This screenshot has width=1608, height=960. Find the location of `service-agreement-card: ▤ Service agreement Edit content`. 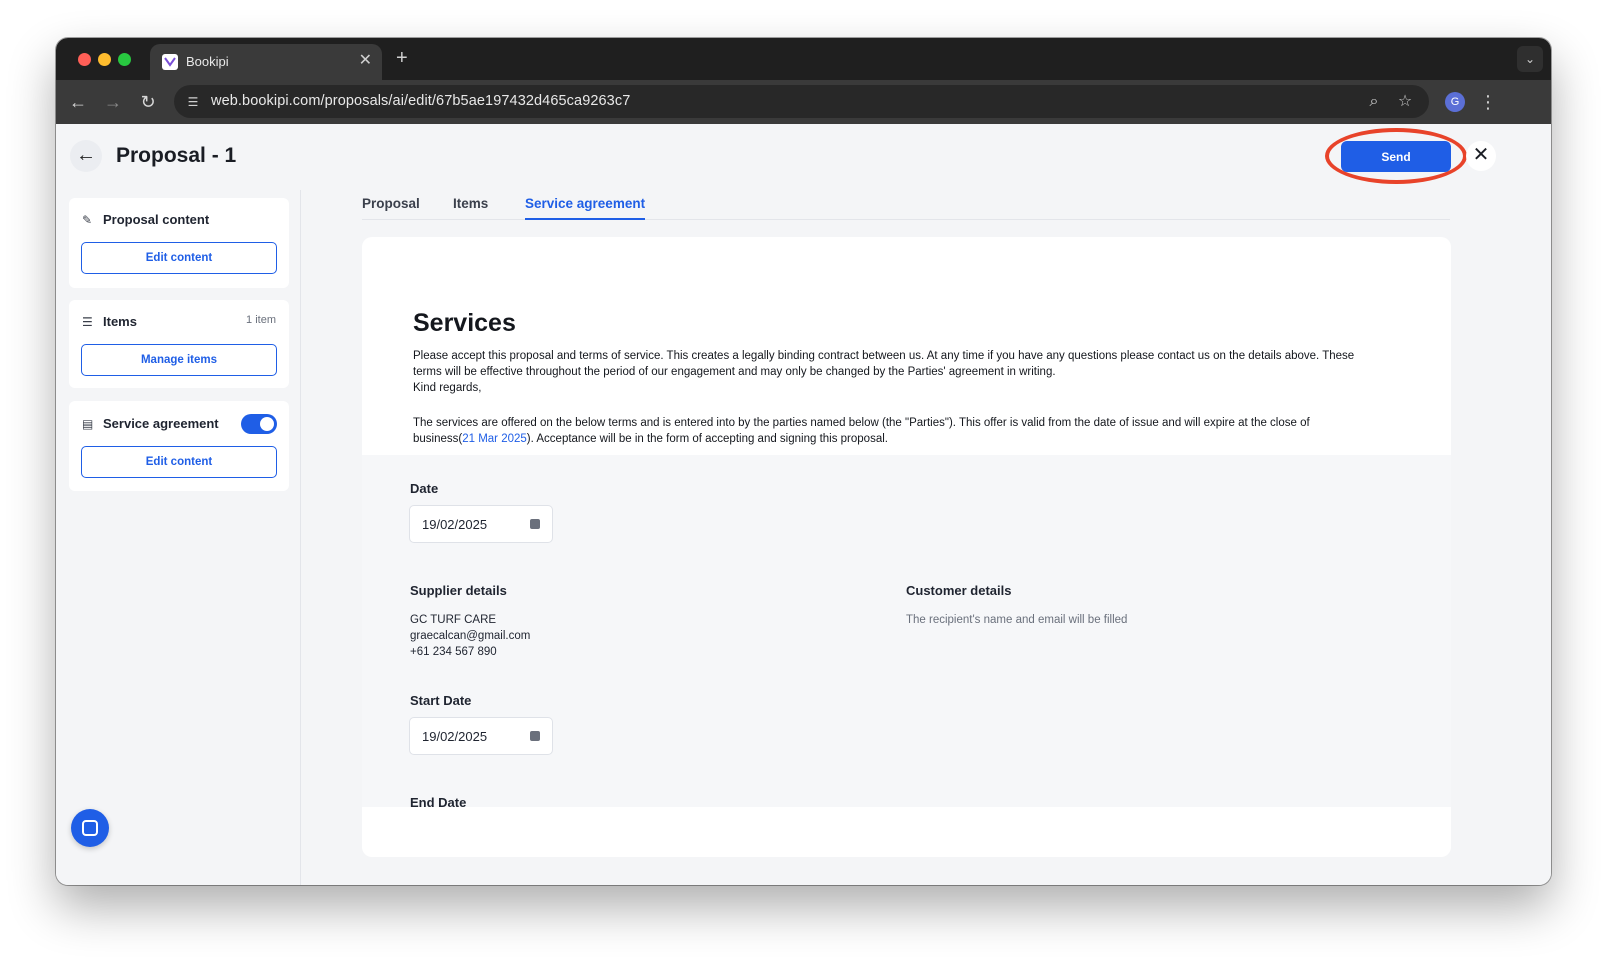

service-agreement-card: ▤ Service agreement Edit content is located at coordinates (179, 446).